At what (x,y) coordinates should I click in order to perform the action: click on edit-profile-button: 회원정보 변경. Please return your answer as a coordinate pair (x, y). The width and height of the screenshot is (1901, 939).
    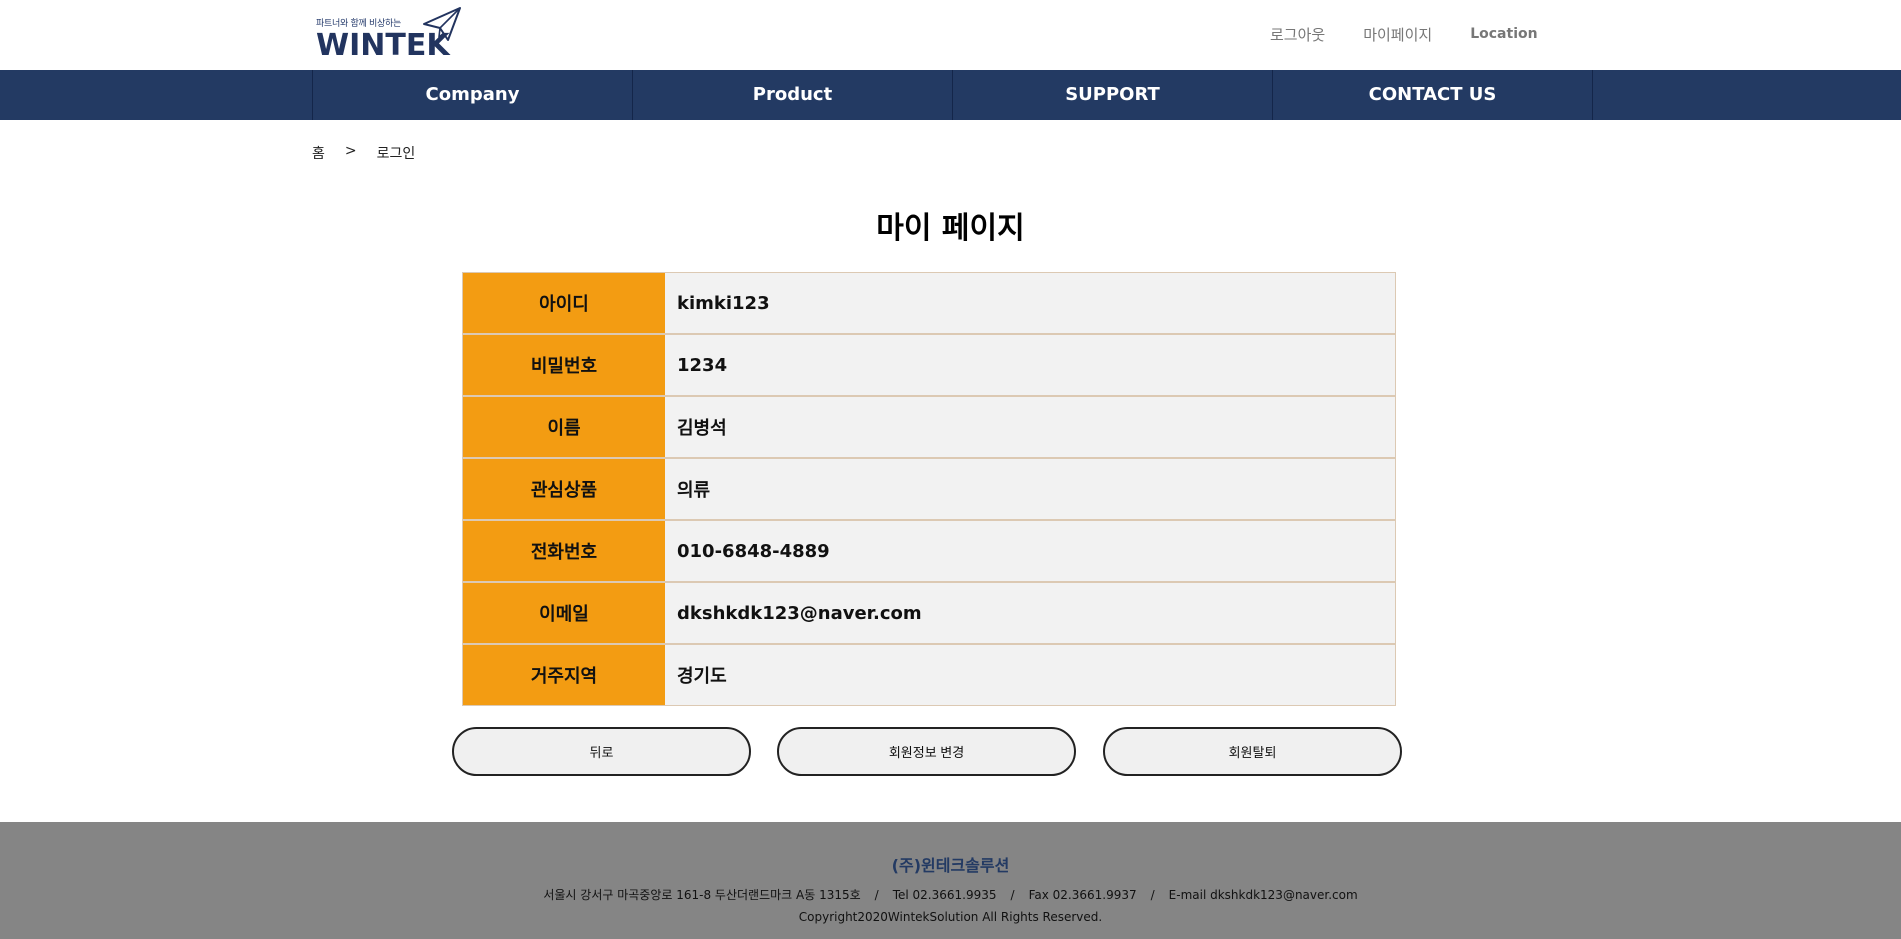
    Looking at the image, I should click on (926, 751).